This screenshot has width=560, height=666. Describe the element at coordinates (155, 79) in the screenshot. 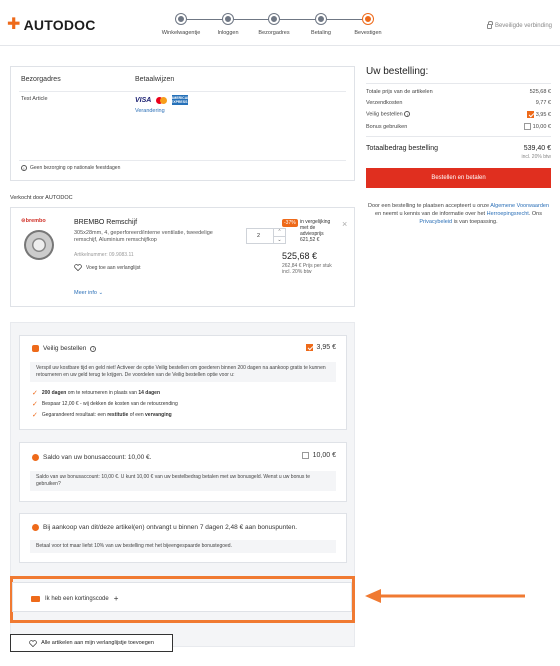

I see `payment-title: Betaalwijzen` at that location.